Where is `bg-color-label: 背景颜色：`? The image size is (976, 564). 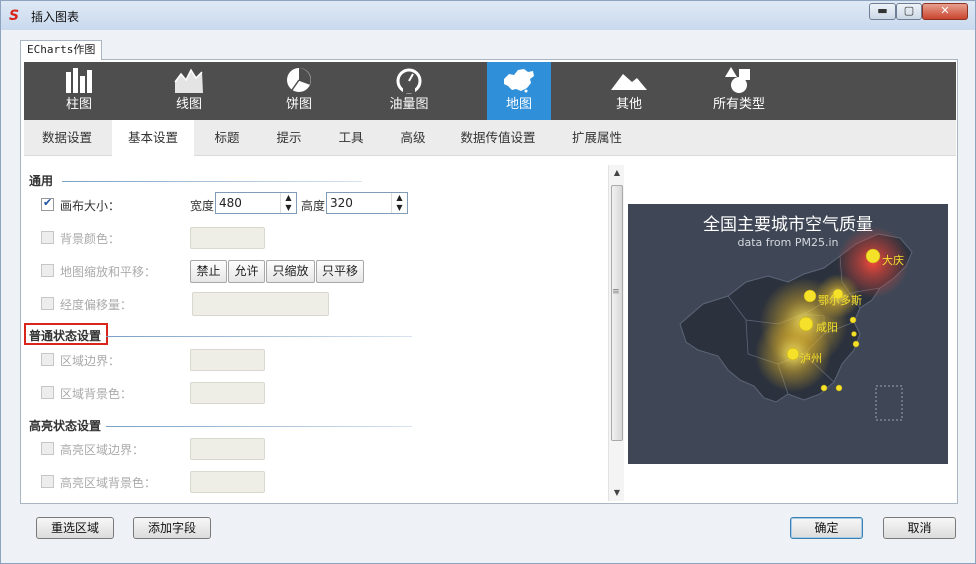 bg-color-label: 背景颜色： is located at coordinates (90, 239).